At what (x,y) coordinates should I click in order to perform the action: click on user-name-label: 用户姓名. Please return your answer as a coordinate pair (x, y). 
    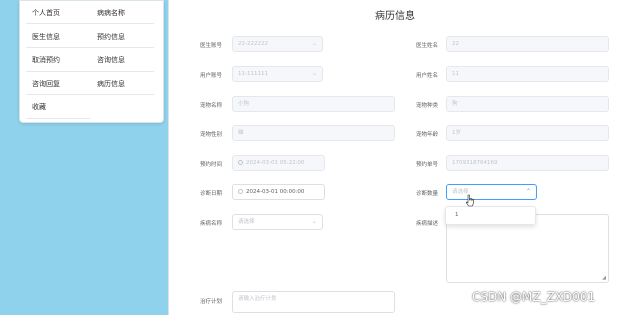
    Looking at the image, I should click on (427, 76).